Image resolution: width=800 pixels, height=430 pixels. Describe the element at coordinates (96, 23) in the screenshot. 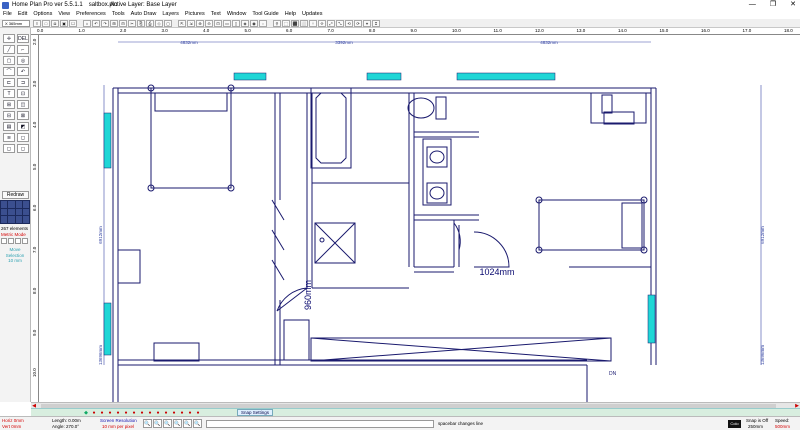

I see `toolbar-button: ↶` at that location.